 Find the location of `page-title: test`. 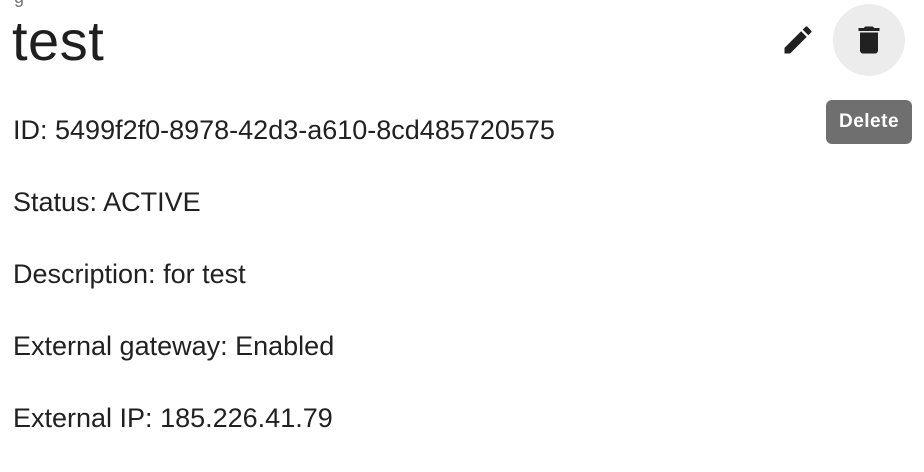

page-title: test is located at coordinates (58, 40).